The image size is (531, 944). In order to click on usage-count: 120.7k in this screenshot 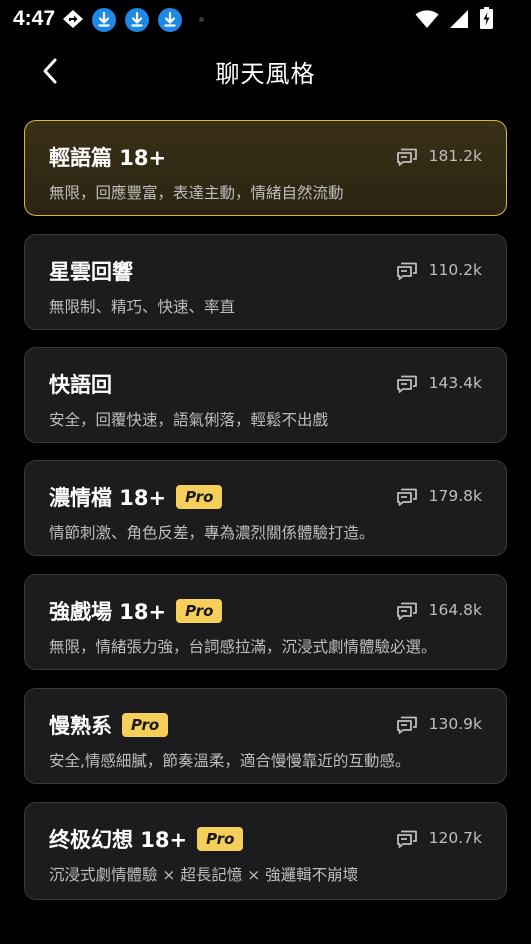, I will do `click(438, 838)`.